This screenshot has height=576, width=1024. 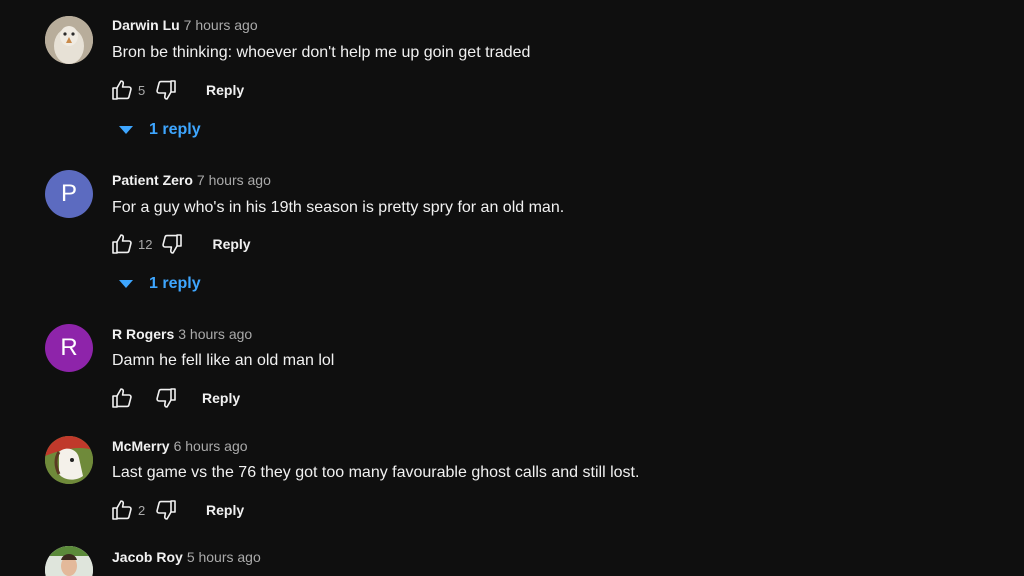 I want to click on like-count: 2, so click(x=142, y=510).